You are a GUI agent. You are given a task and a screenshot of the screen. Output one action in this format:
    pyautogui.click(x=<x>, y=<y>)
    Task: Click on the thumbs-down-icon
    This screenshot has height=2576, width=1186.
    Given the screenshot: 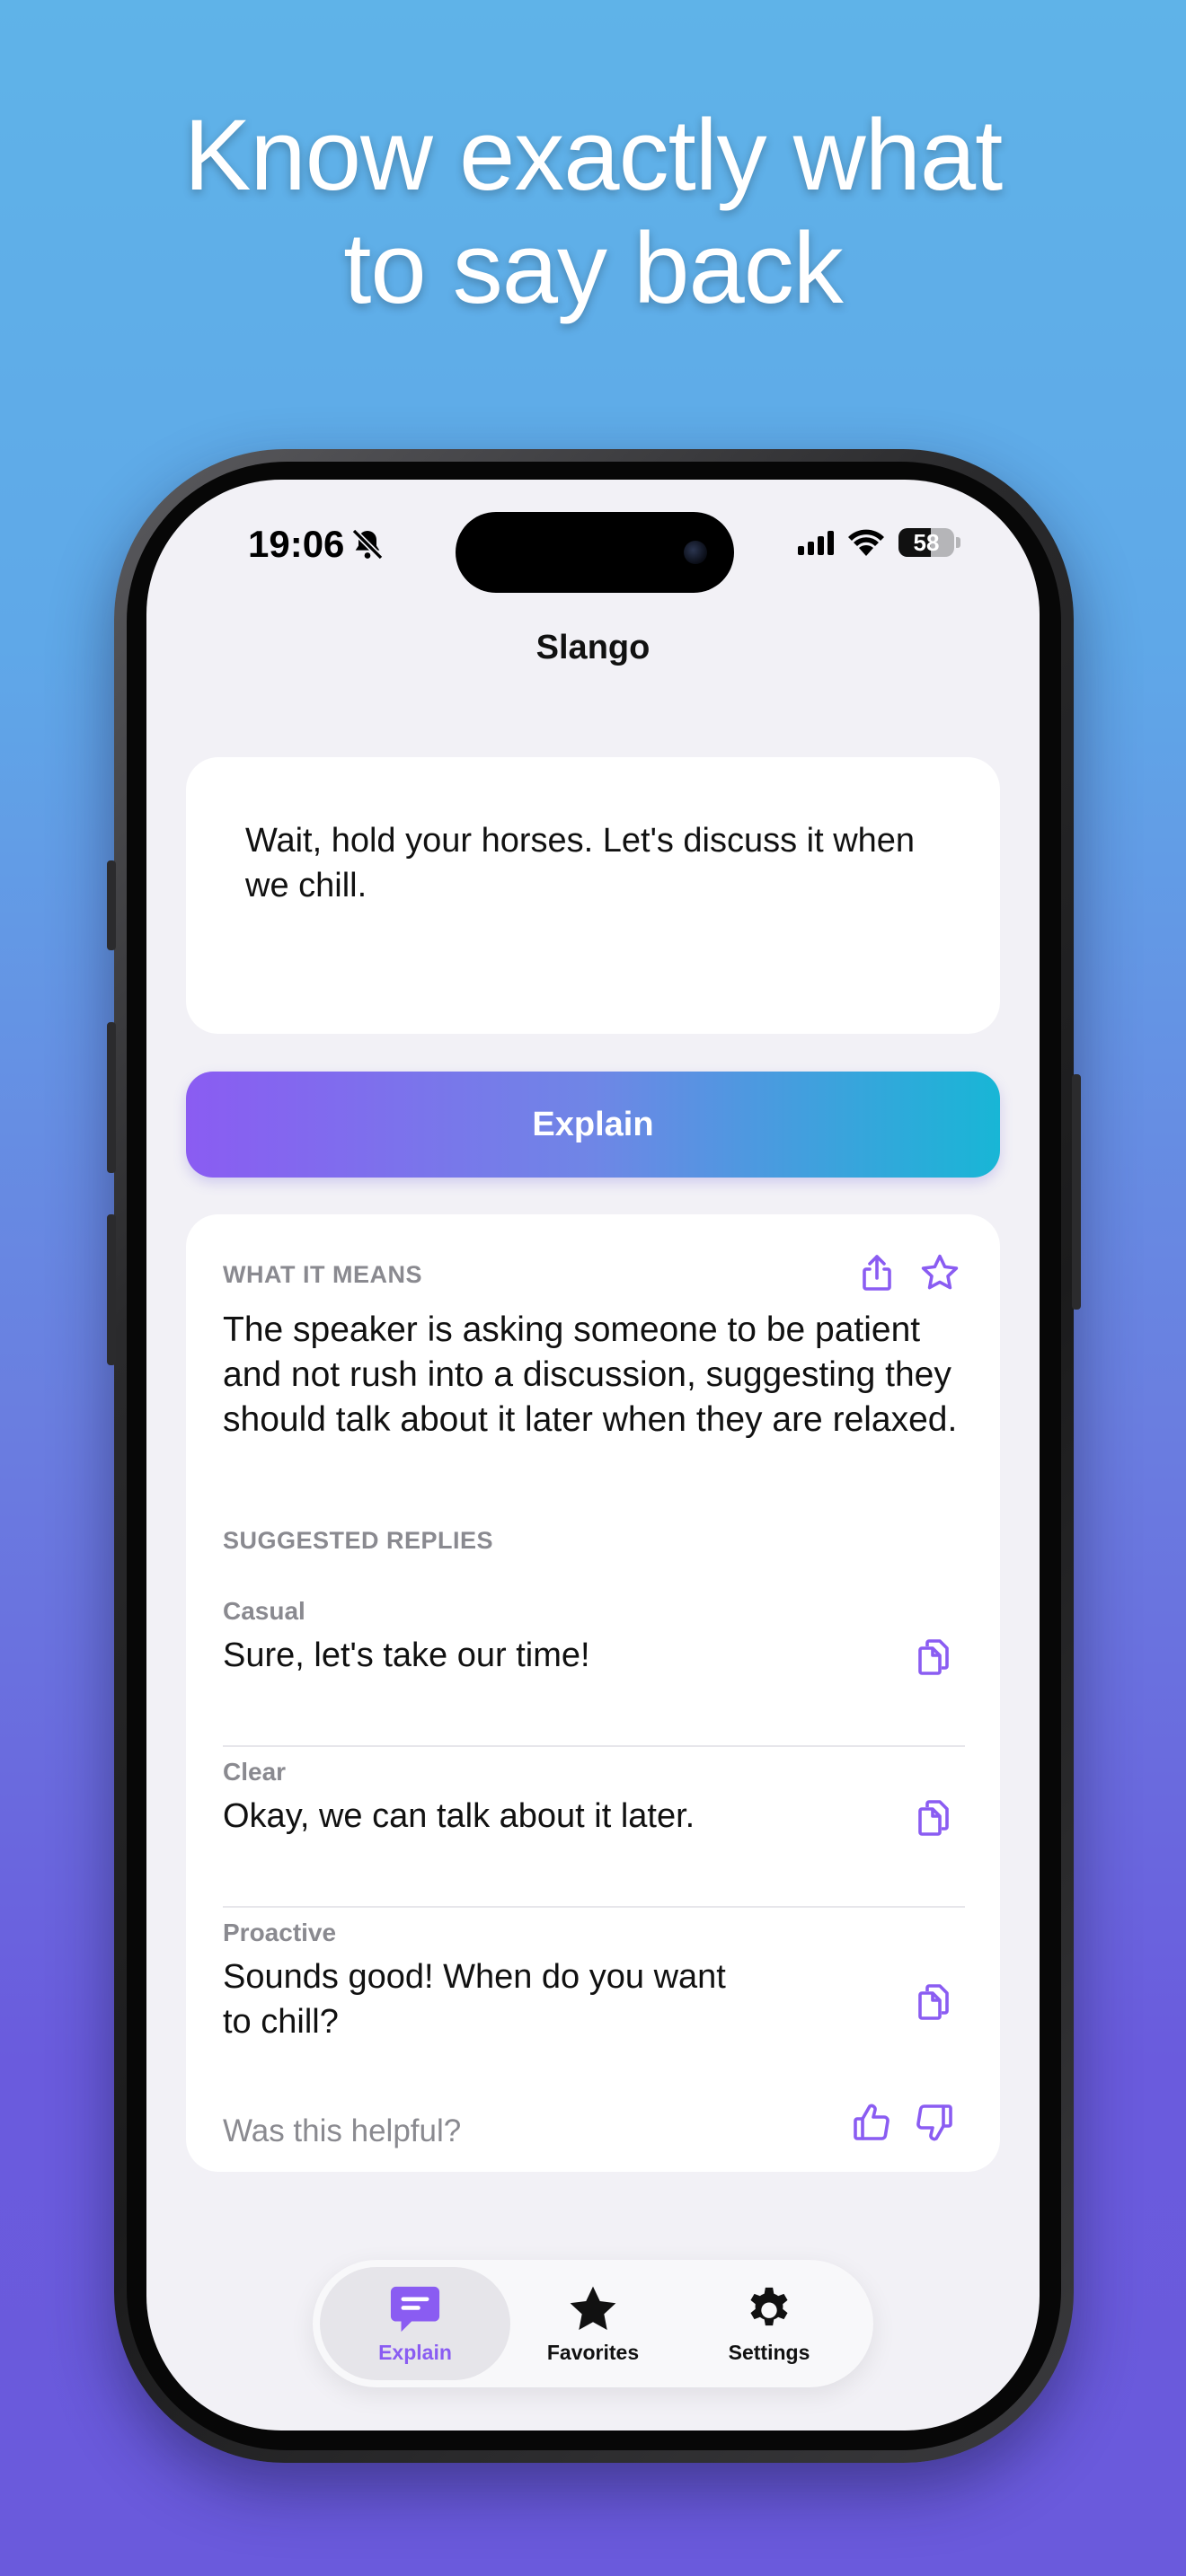 What is the action you would take?
    pyautogui.click(x=934, y=2122)
    